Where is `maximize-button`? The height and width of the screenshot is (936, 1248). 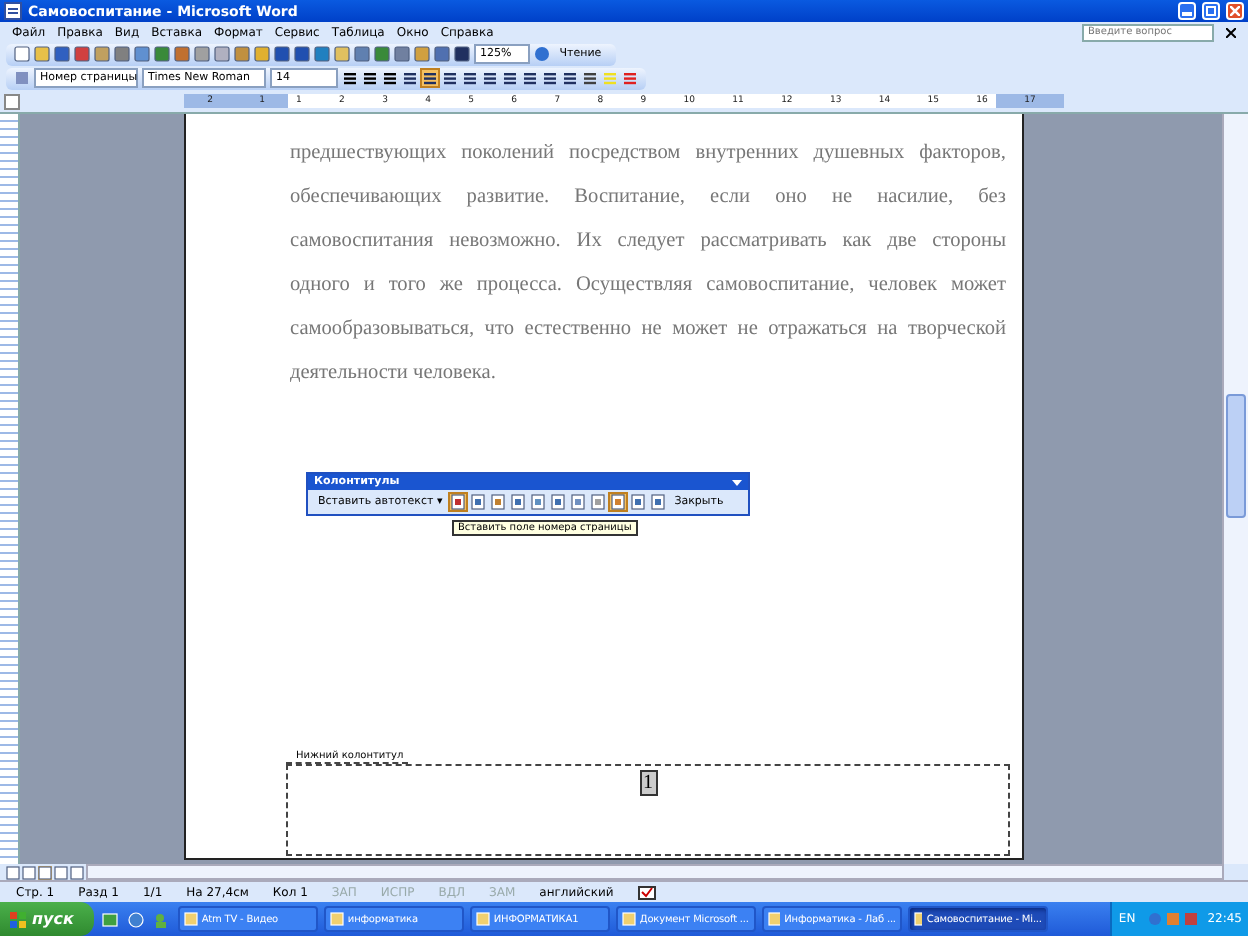 maximize-button is located at coordinates (1211, 11).